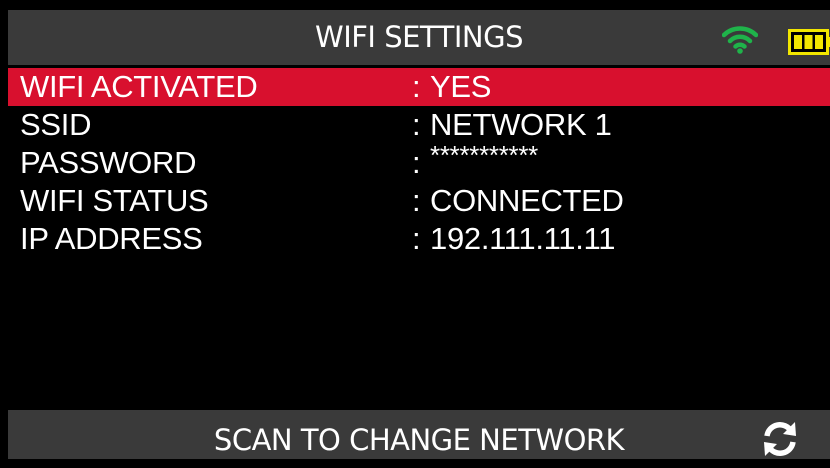 This screenshot has width=830, height=468. What do you see at coordinates (740, 39) in the screenshot?
I see `wifi-signal-icon` at bounding box center [740, 39].